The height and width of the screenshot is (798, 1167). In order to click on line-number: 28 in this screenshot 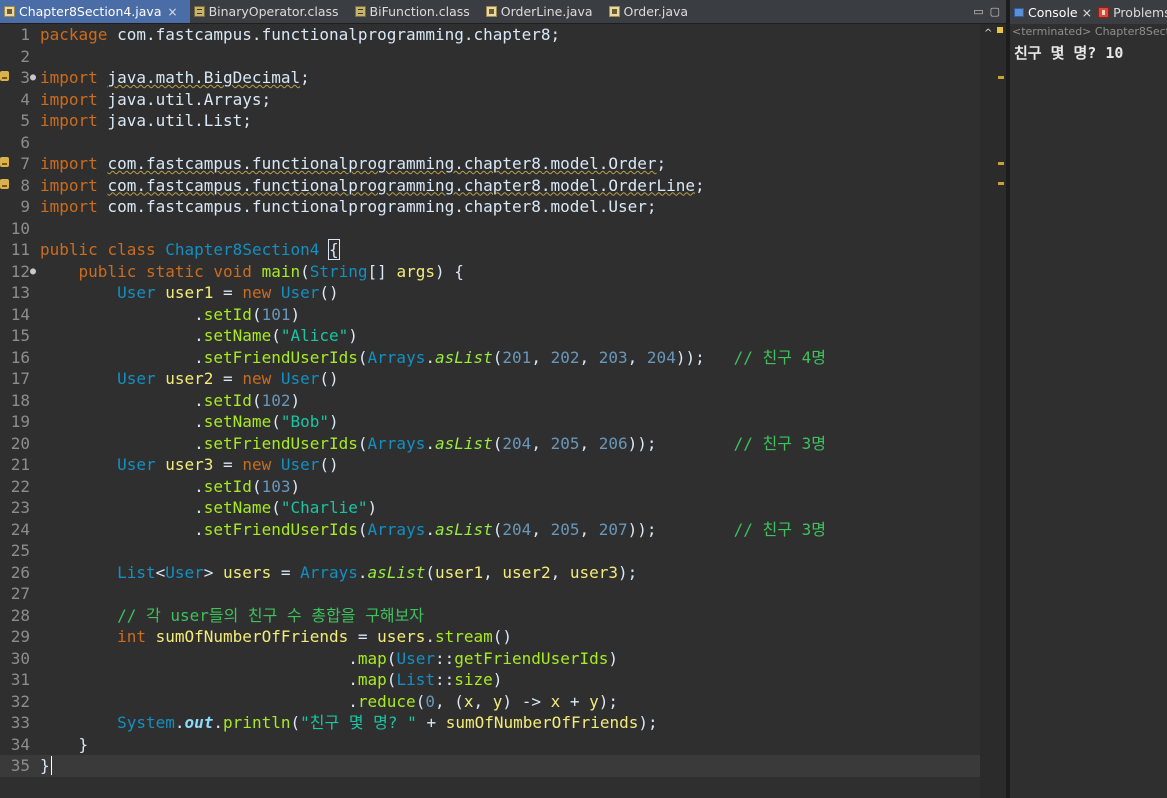, I will do `click(20, 615)`.